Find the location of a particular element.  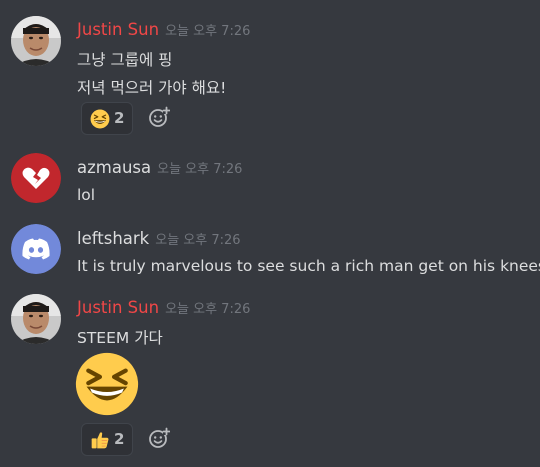

thumbs-up-icon is located at coordinates (100, 440).